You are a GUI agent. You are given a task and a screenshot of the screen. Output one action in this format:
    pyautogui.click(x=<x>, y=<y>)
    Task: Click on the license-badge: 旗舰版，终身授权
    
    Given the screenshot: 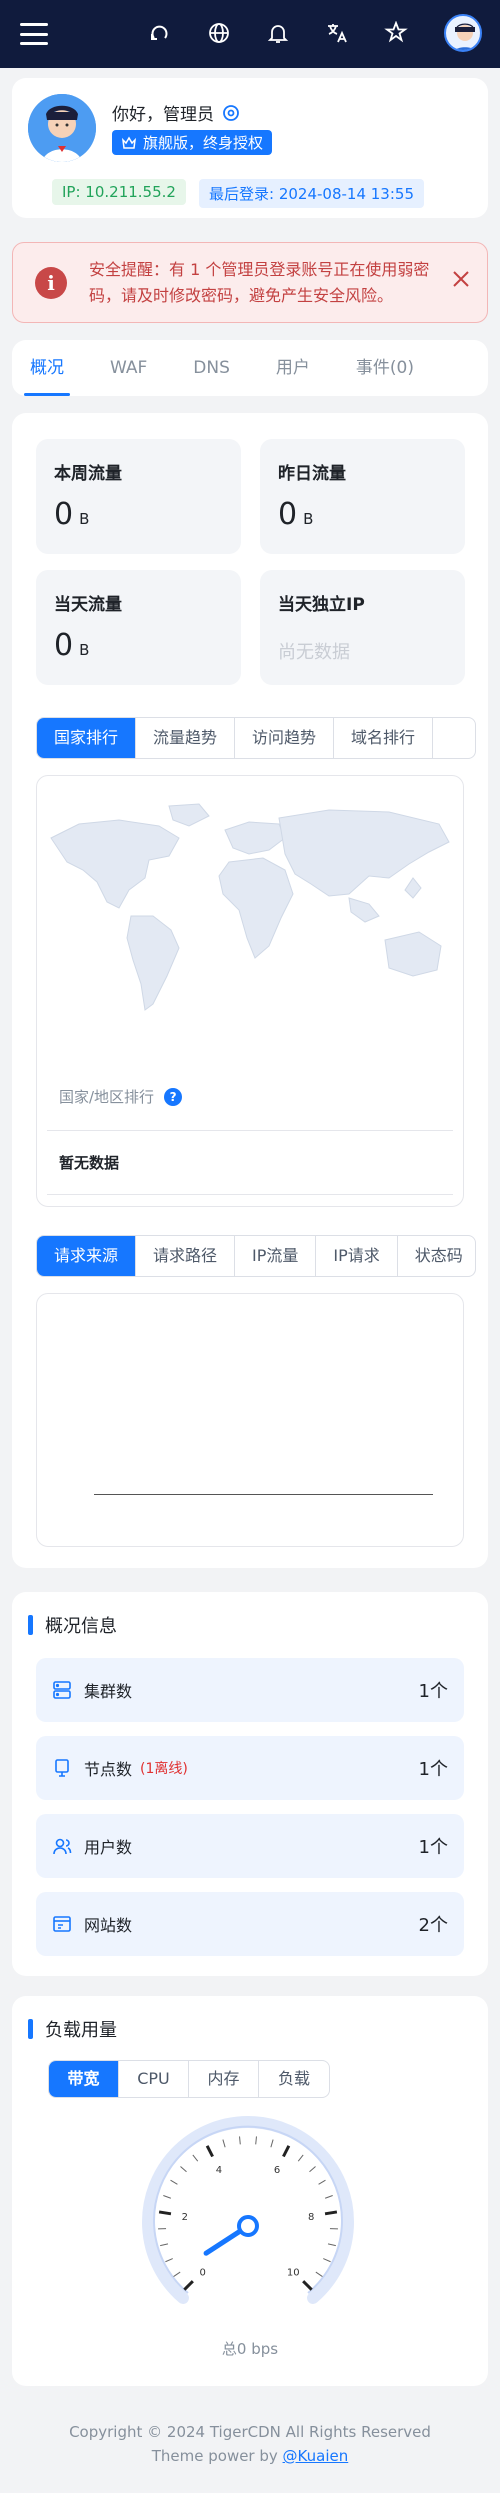 What is the action you would take?
    pyautogui.click(x=192, y=142)
    